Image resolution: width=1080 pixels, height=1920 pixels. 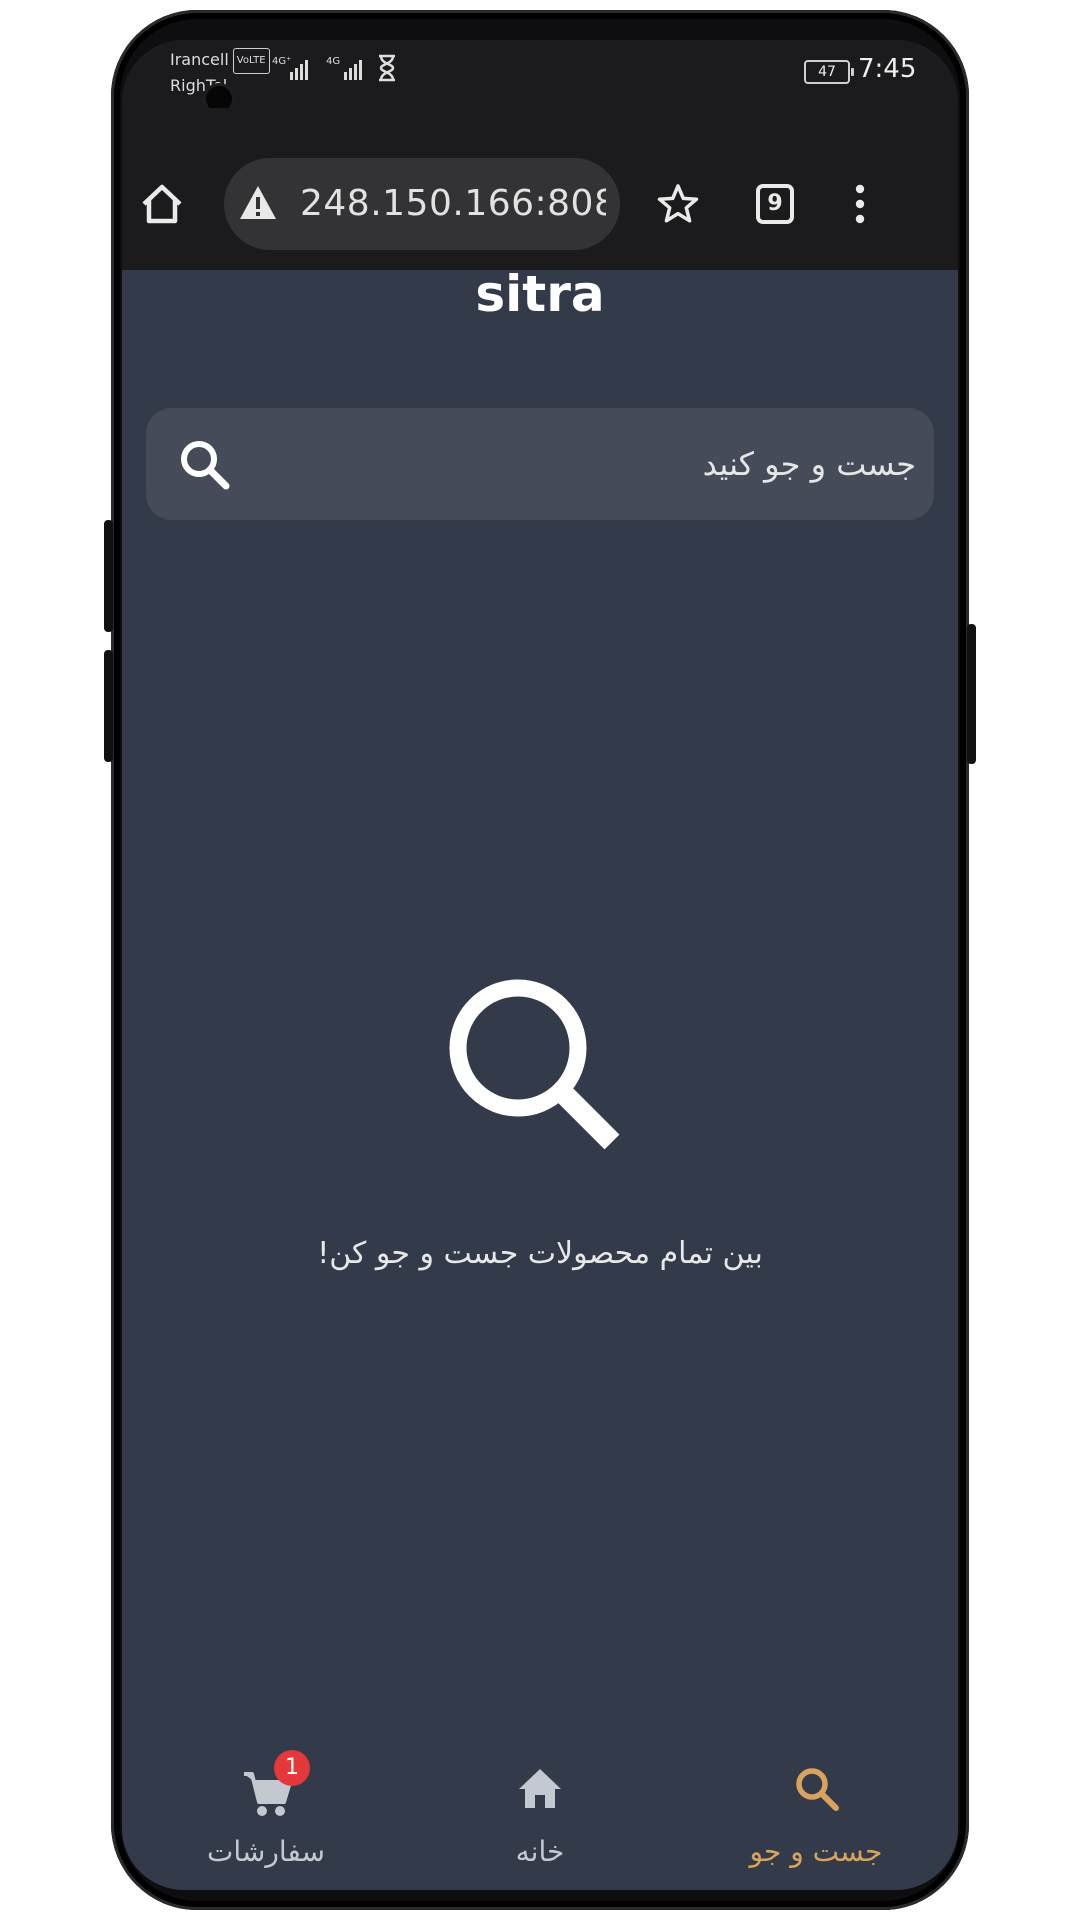 I want to click on network-type: 4G⁺, so click(x=281, y=61).